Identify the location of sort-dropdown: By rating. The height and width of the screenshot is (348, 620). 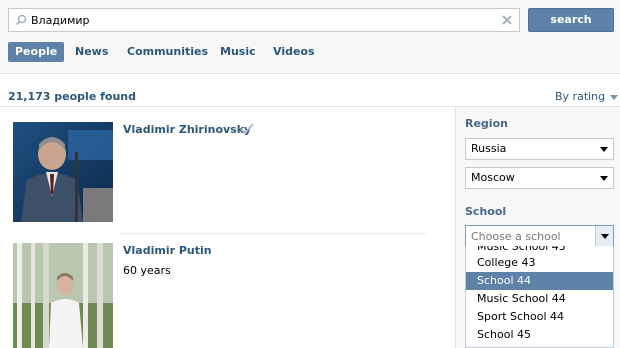
(587, 96).